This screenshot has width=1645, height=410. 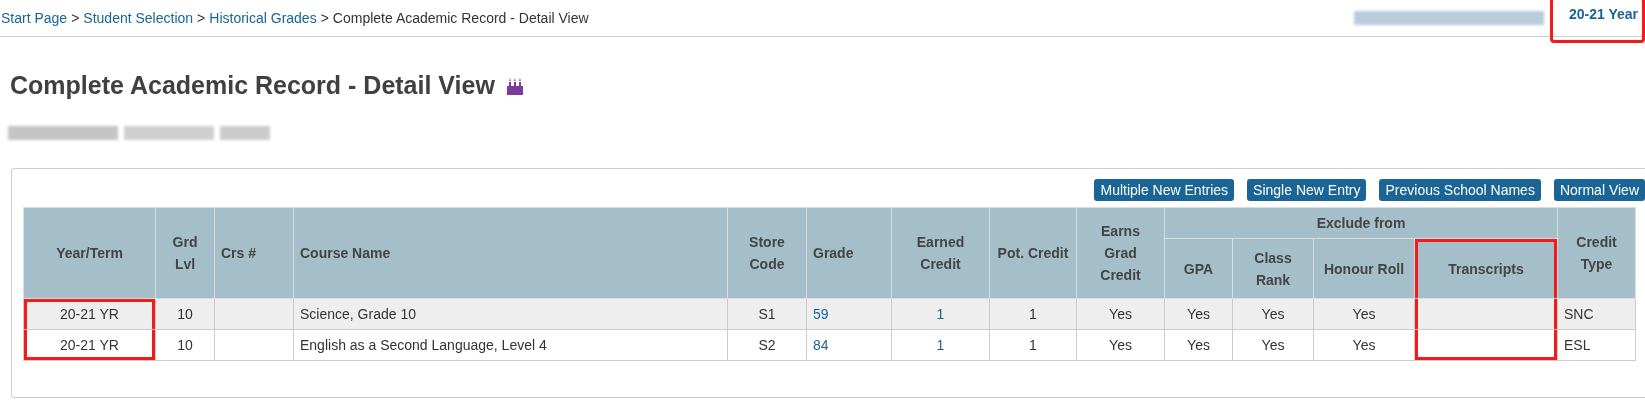 I want to click on column-header: Earned Credit, so click(x=940, y=253).